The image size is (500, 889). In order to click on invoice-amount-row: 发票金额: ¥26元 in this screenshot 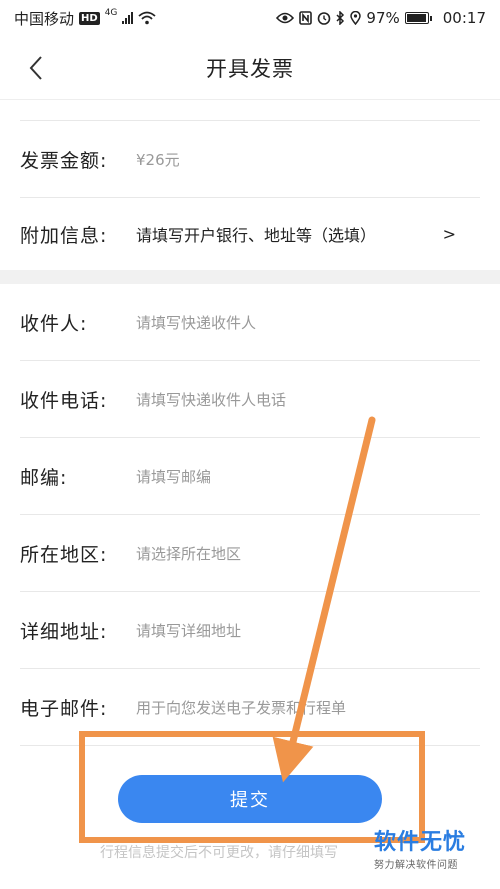, I will do `click(250, 159)`.